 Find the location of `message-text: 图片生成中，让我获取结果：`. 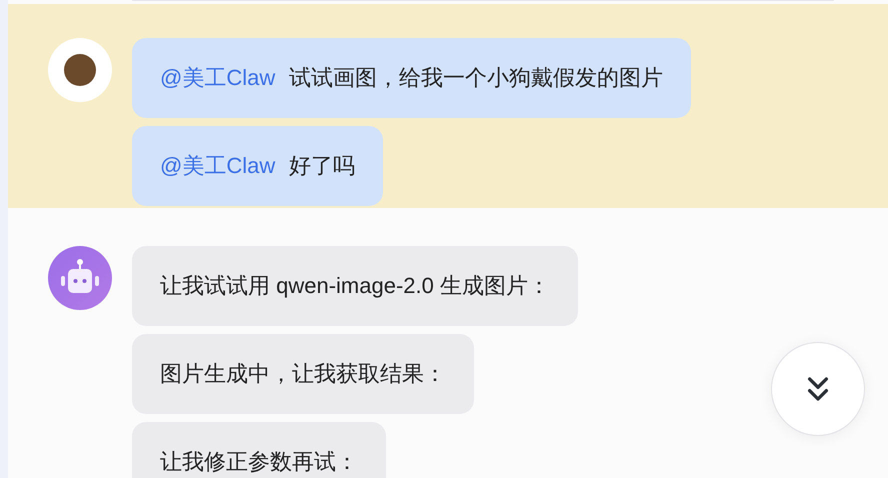

message-text: 图片生成中，让我获取结果： is located at coordinates (303, 373).